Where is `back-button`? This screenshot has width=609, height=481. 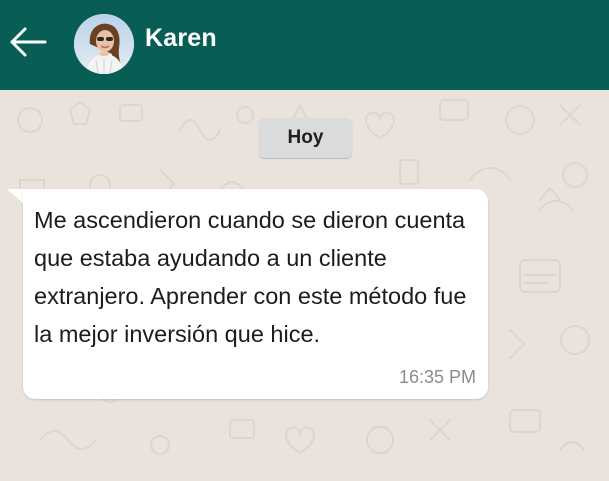 back-button is located at coordinates (28, 42).